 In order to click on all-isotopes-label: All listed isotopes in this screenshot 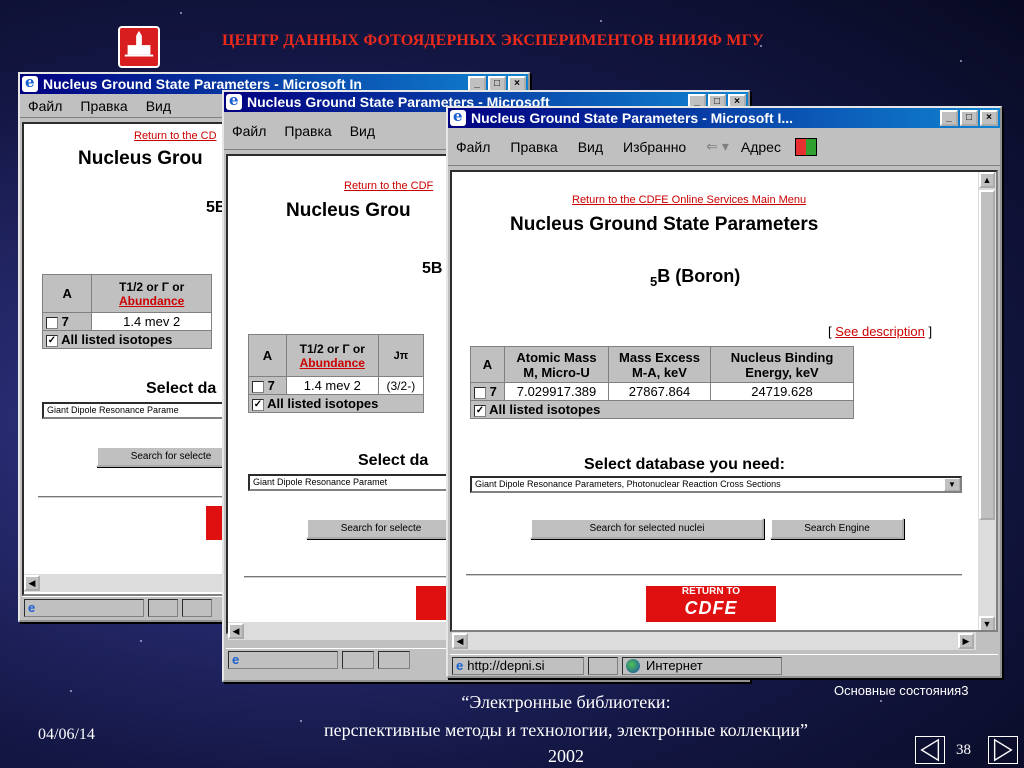, I will do `click(545, 409)`.